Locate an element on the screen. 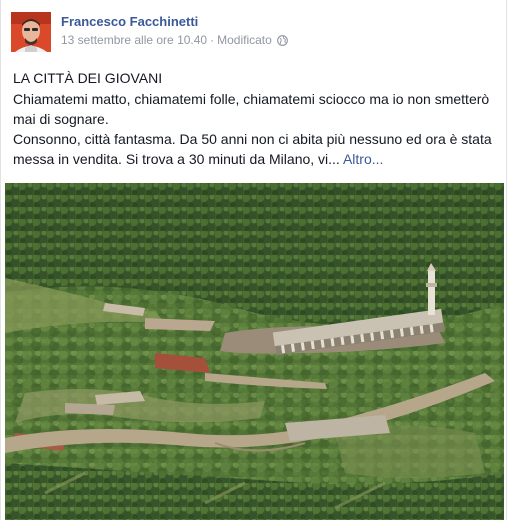 This screenshot has width=507, height=520. avatar-image is located at coordinates (31, 32).